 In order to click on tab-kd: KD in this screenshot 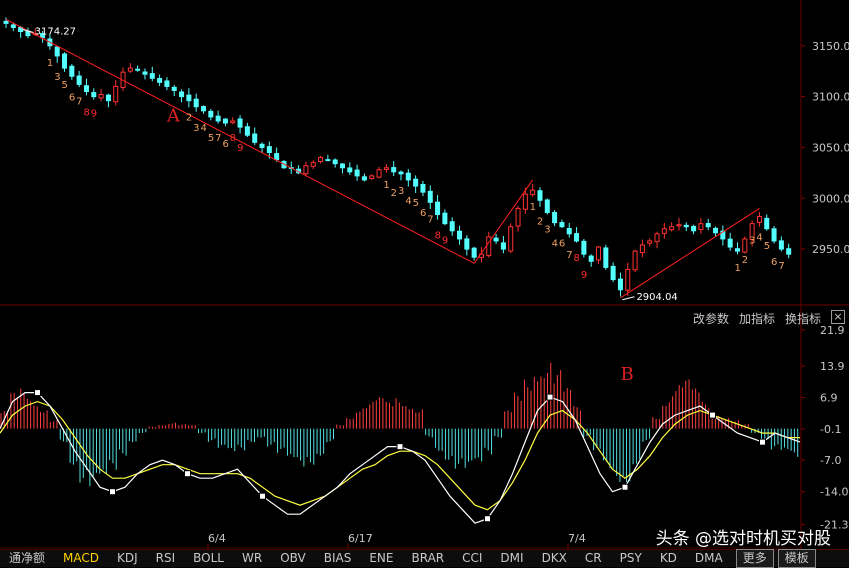, I will do `click(668, 558)`.